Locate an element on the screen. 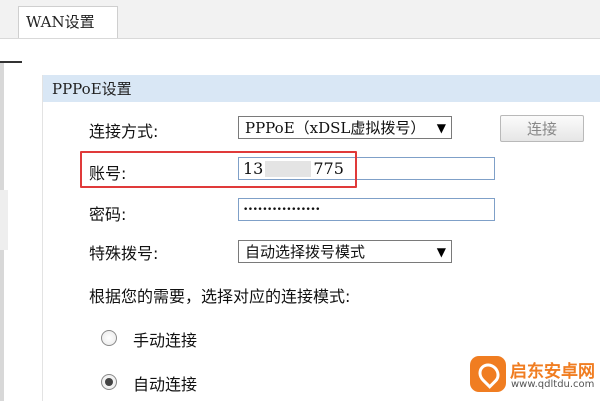 This screenshot has width=600, height=401. watermark-url: www.qdltdu.com is located at coordinates (553, 384).